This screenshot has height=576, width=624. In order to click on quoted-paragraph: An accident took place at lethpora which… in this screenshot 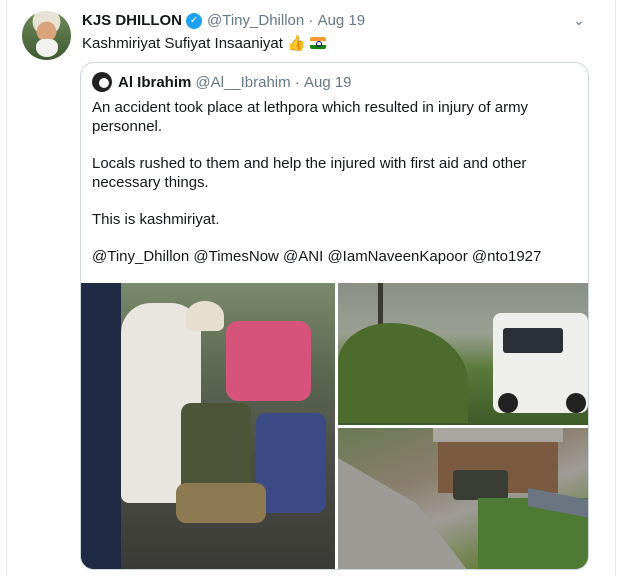, I will do `click(310, 117)`.